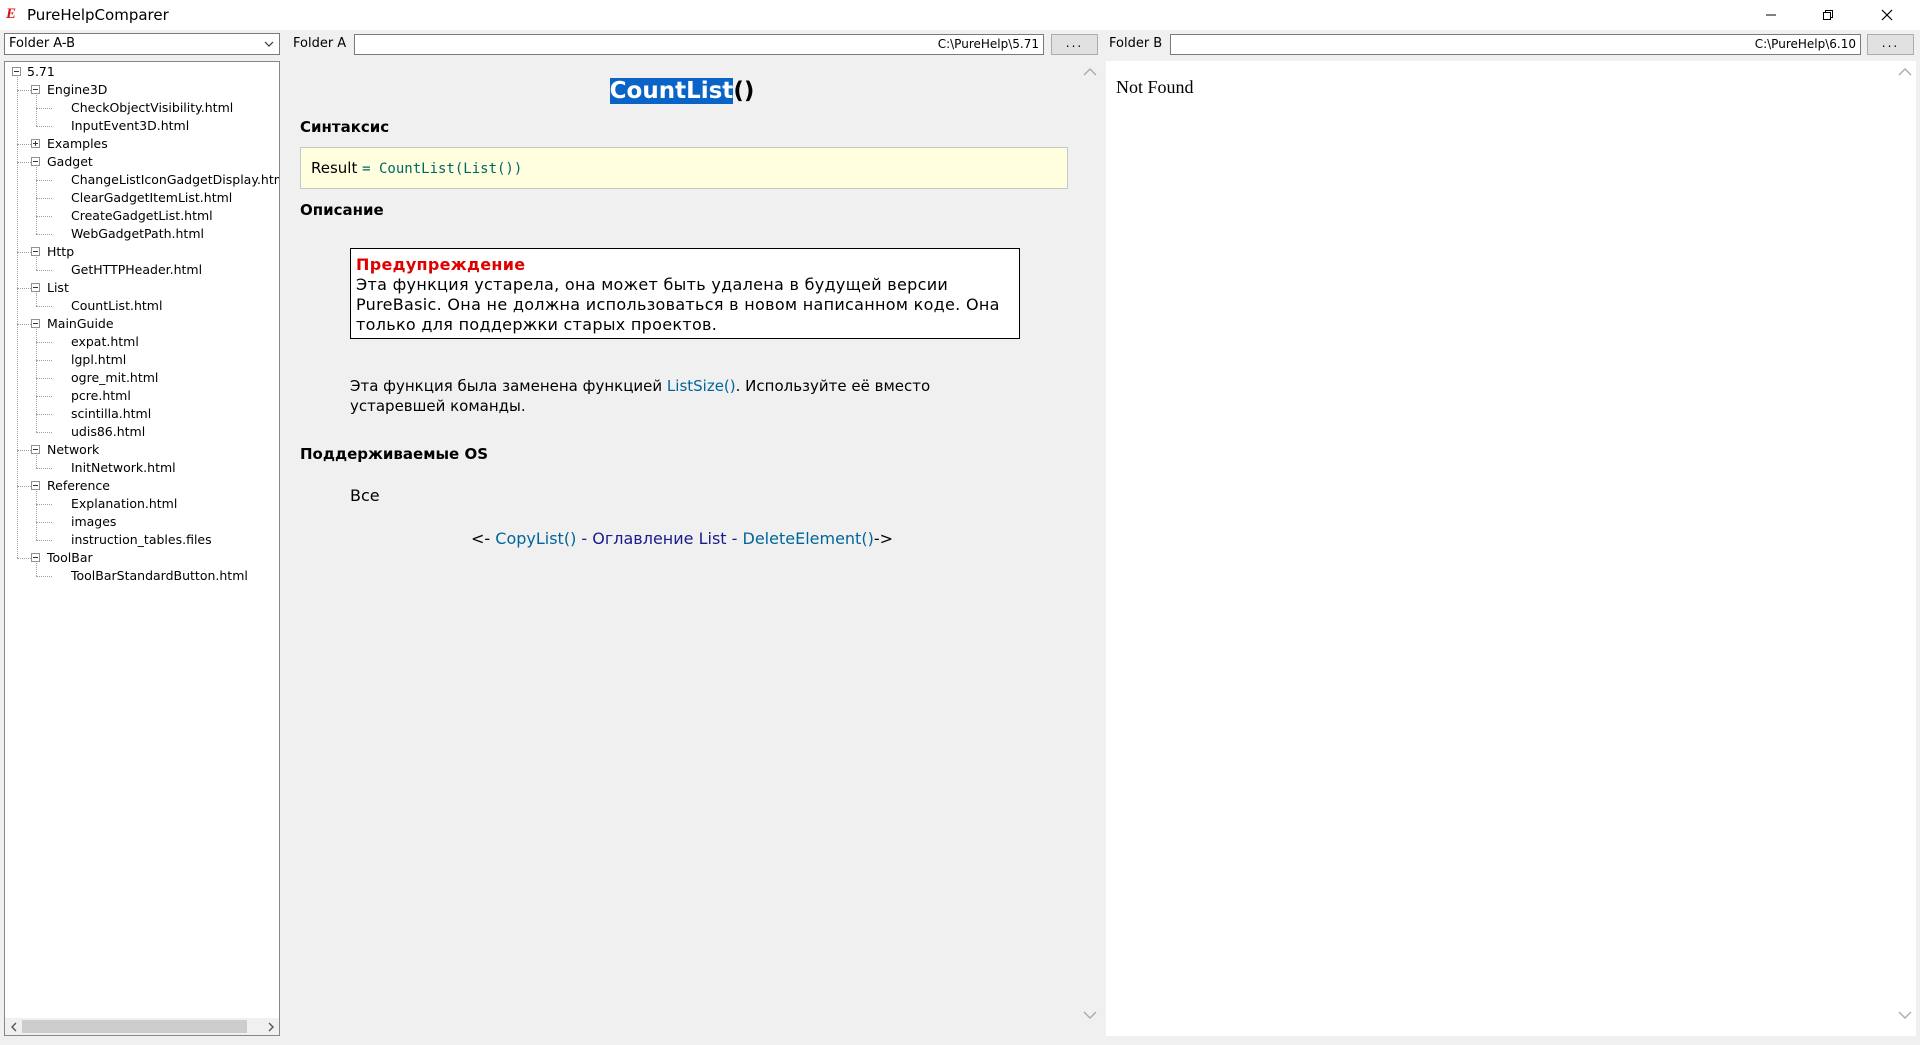 The image size is (1920, 1045). I want to click on tree-group-item: Examples, so click(77, 144).